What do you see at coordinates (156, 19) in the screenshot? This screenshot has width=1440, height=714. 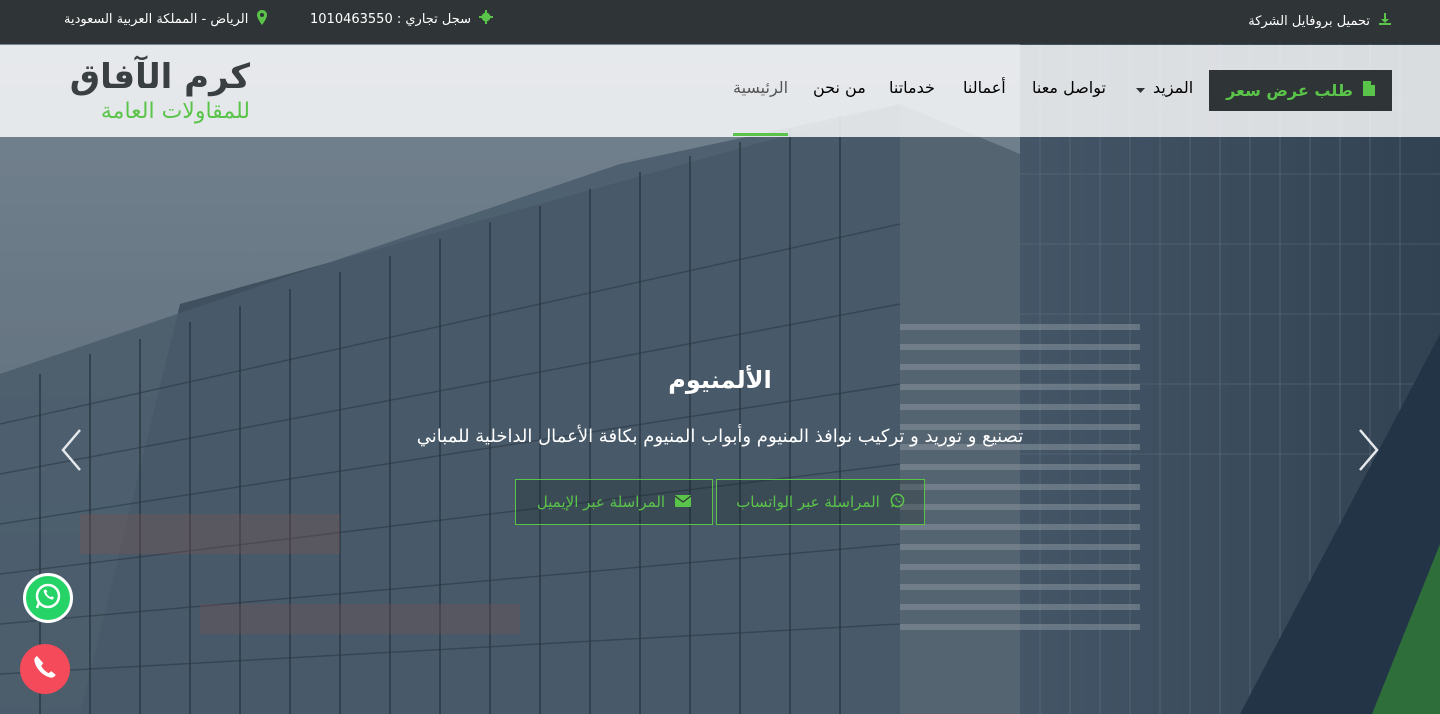 I see `location-label: الرياض - المملكة العربية السعودية` at bounding box center [156, 19].